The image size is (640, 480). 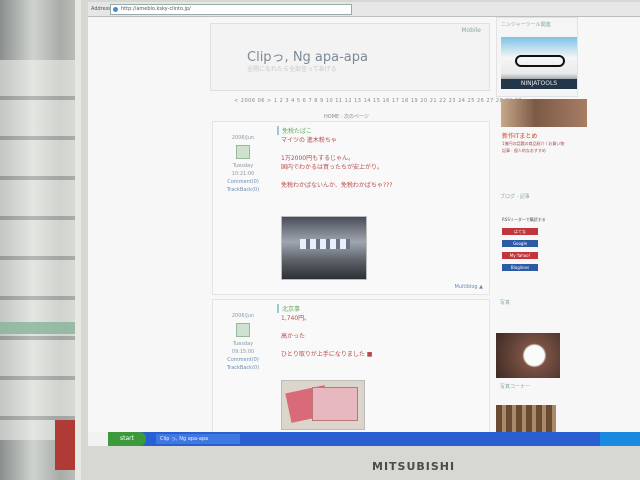 What do you see at coordinates (337, 185) in the screenshot?
I see `post-line: 免税わかばないんか、免税わかばちゃ???` at bounding box center [337, 185].